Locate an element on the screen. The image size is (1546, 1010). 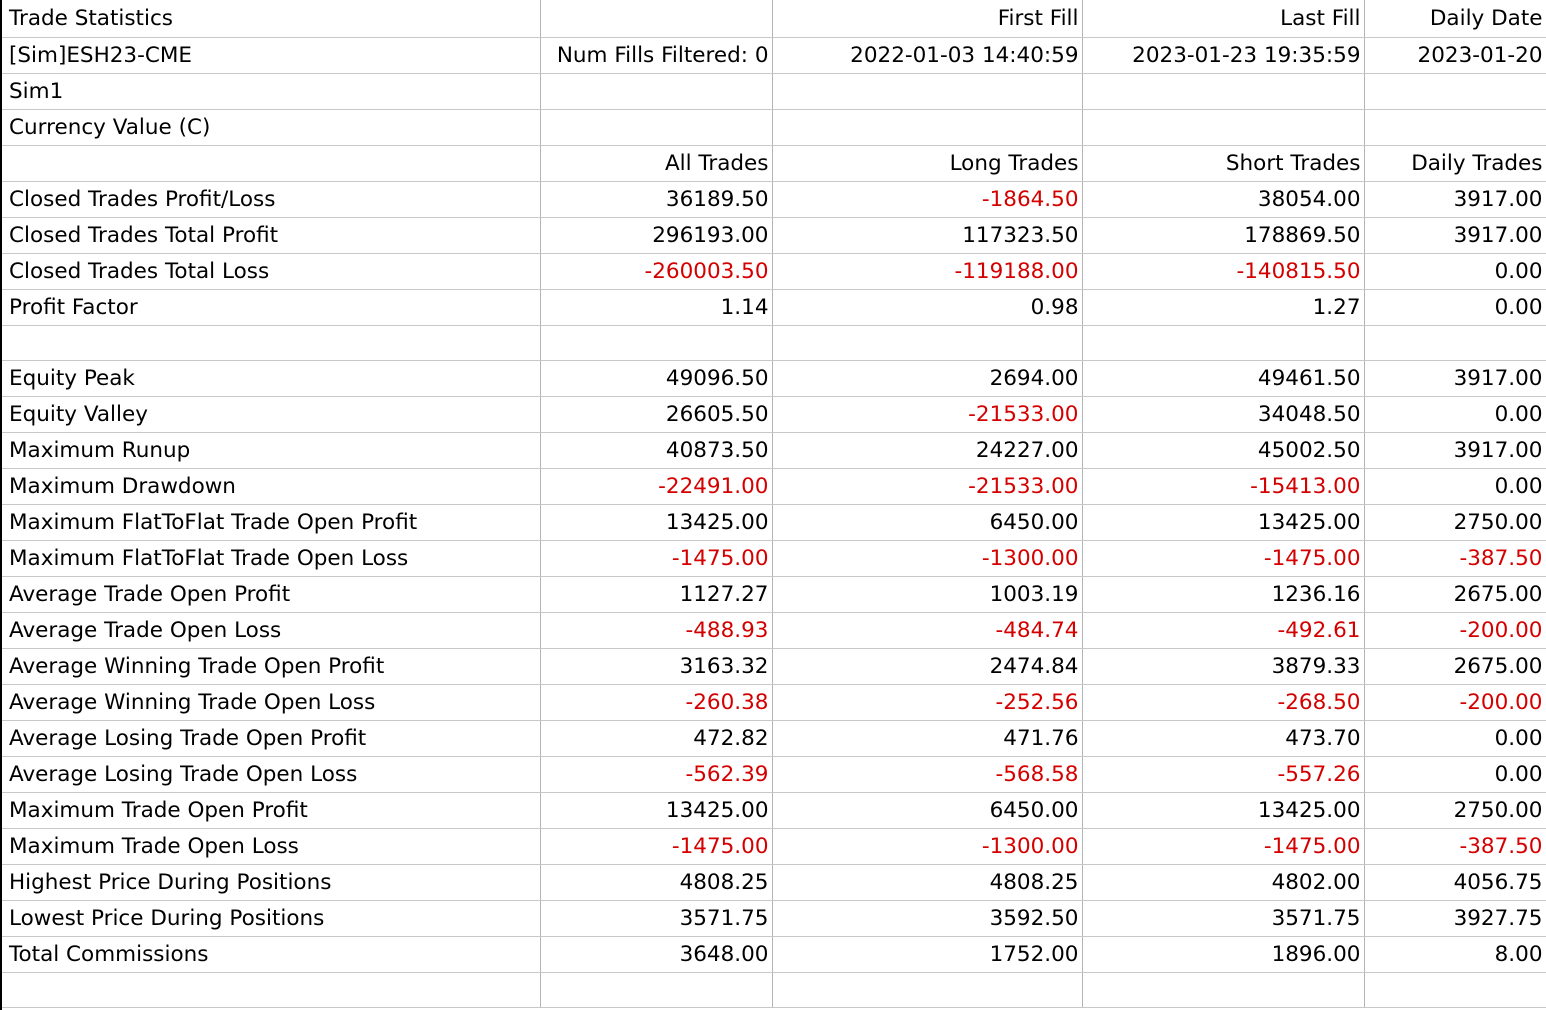
stat-value-daily-trades: 8.00 is located at coordinates (1455, 954).